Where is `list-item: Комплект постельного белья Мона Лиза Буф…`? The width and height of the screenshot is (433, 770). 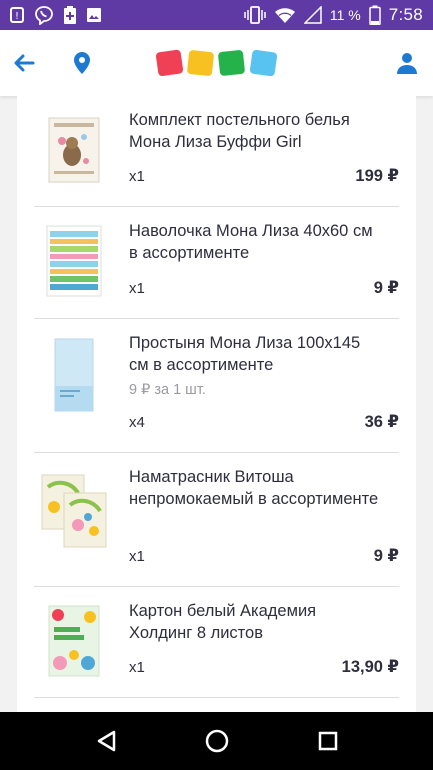
list-item: Комплект постельного белья Мона Лиза Буф… is located at coordinates (216, 151).